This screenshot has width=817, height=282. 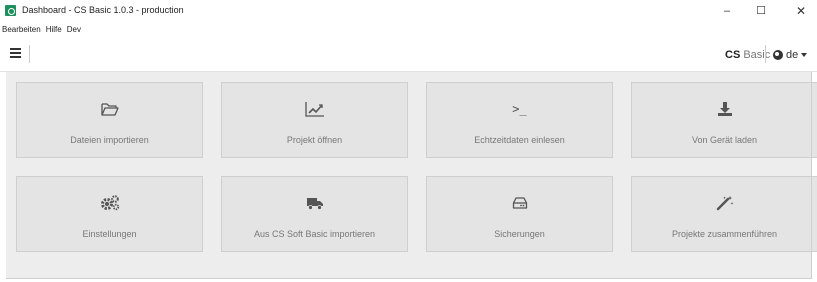 I want to click on tile-label: Dateien importieren, so click(x=109, y=140).